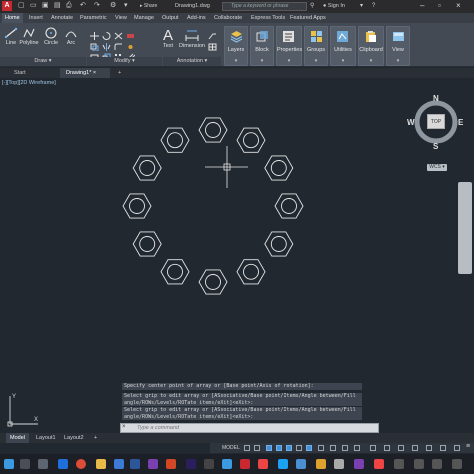 This screenshot has width=474, height=474. Describe the element at coordinates (333, 448) in the screenshot. I see `transparency-icon` at that location.